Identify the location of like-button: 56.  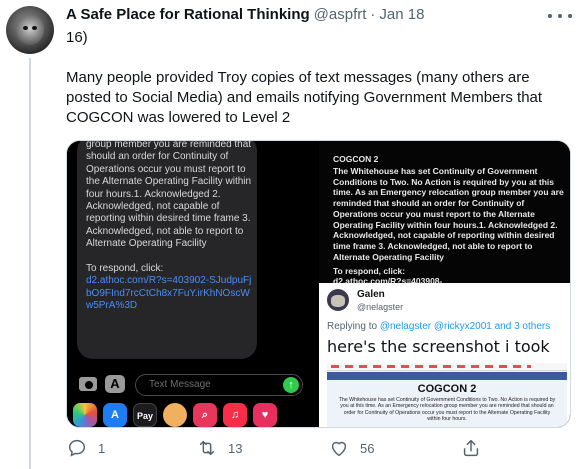
(351, 448).